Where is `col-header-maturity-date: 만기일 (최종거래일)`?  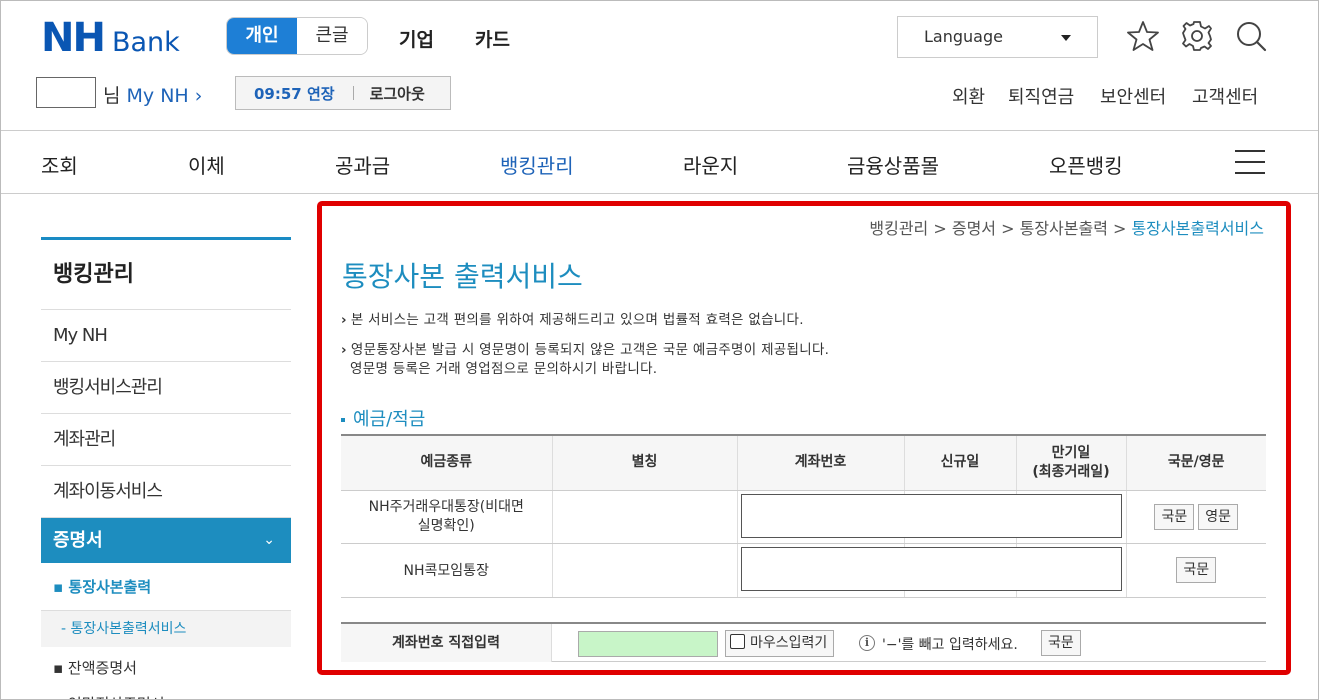 col-header-maturity-date: 만기일 (최종거래일) is located at coordinates (1070, 462).